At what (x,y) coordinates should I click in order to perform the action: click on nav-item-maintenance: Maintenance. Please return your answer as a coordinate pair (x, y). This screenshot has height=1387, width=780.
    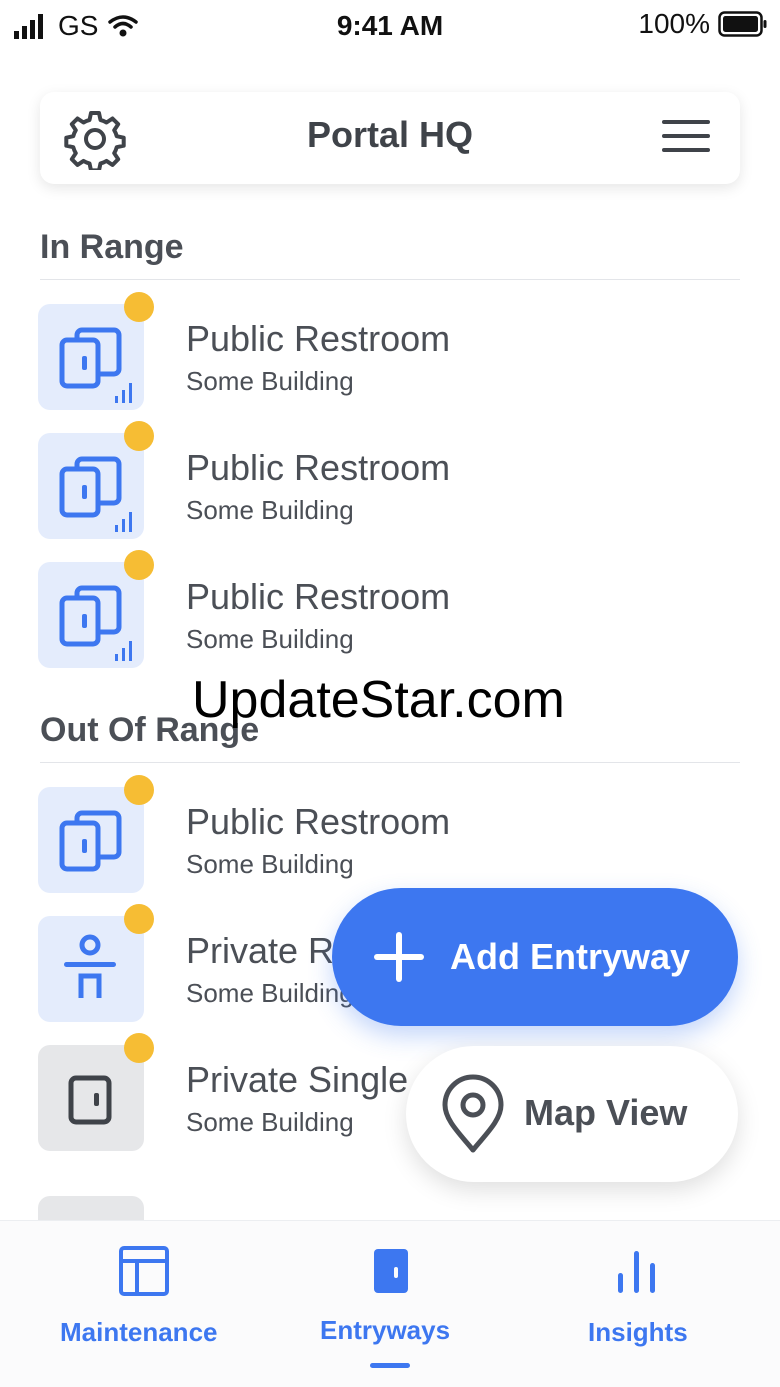
    Looking at the image, I should click on (145, 1304).